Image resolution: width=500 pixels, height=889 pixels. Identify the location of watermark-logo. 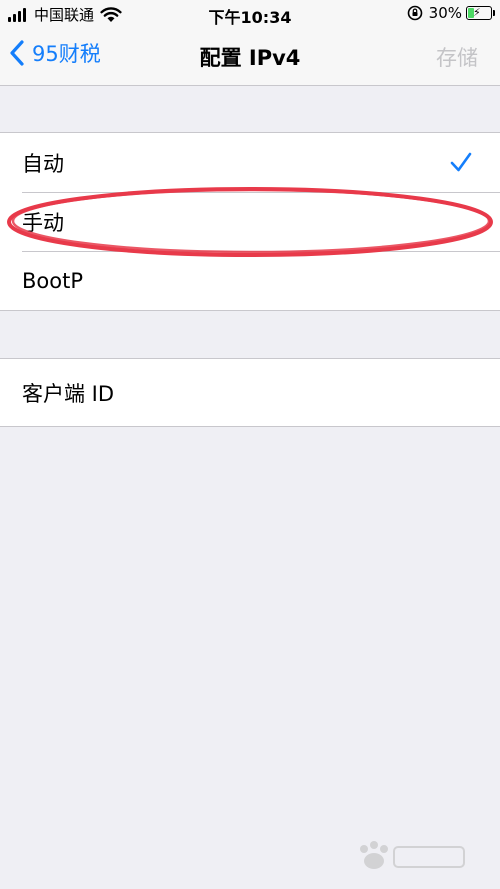
(412, 855).